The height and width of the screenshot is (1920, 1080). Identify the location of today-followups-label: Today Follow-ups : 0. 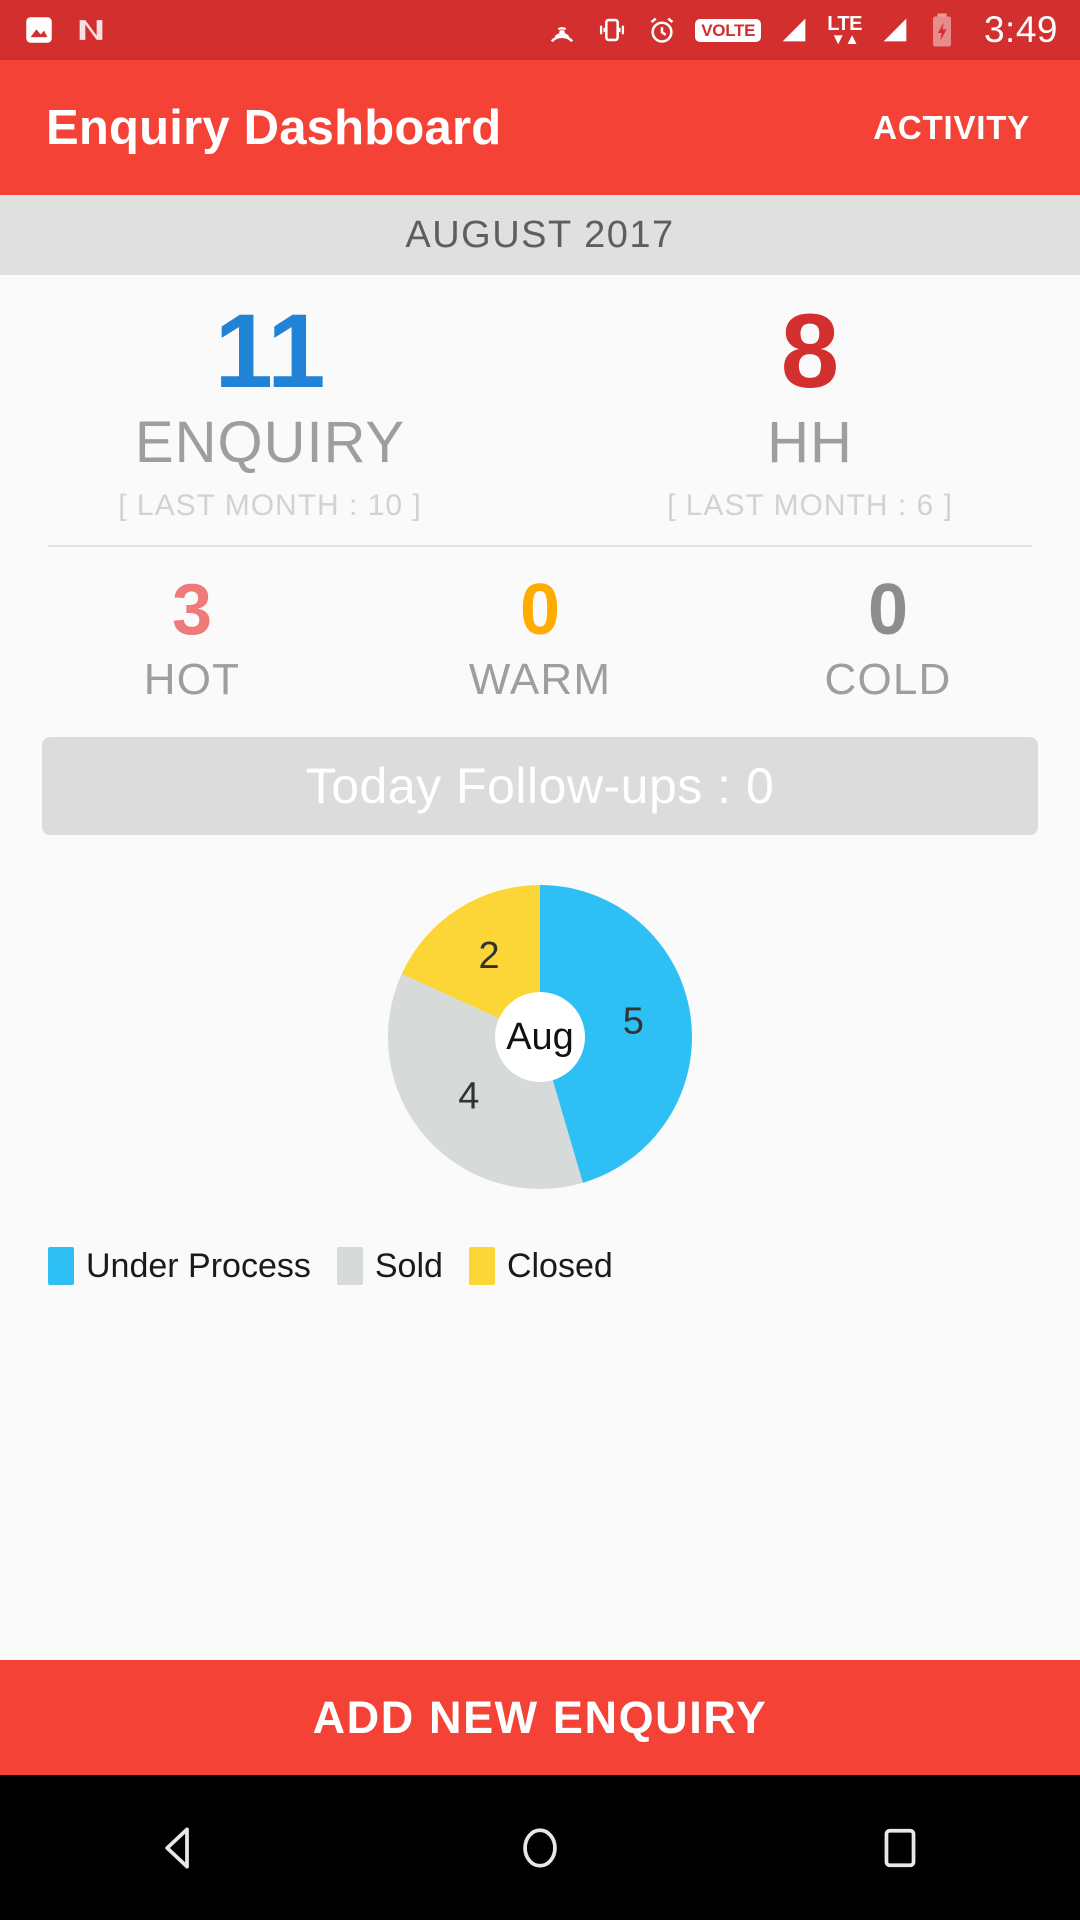
(540, 785).